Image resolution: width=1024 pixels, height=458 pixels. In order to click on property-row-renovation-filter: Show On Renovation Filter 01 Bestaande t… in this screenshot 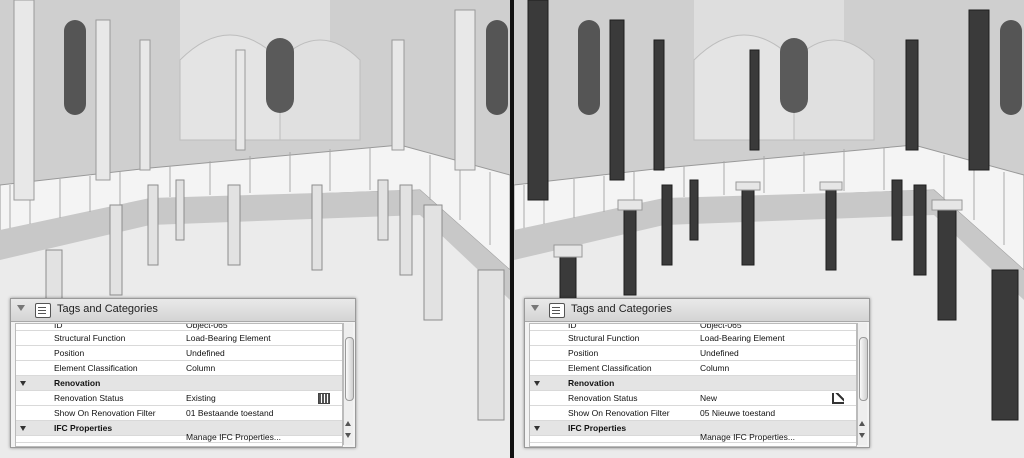, I will do `click(179, 413)`.